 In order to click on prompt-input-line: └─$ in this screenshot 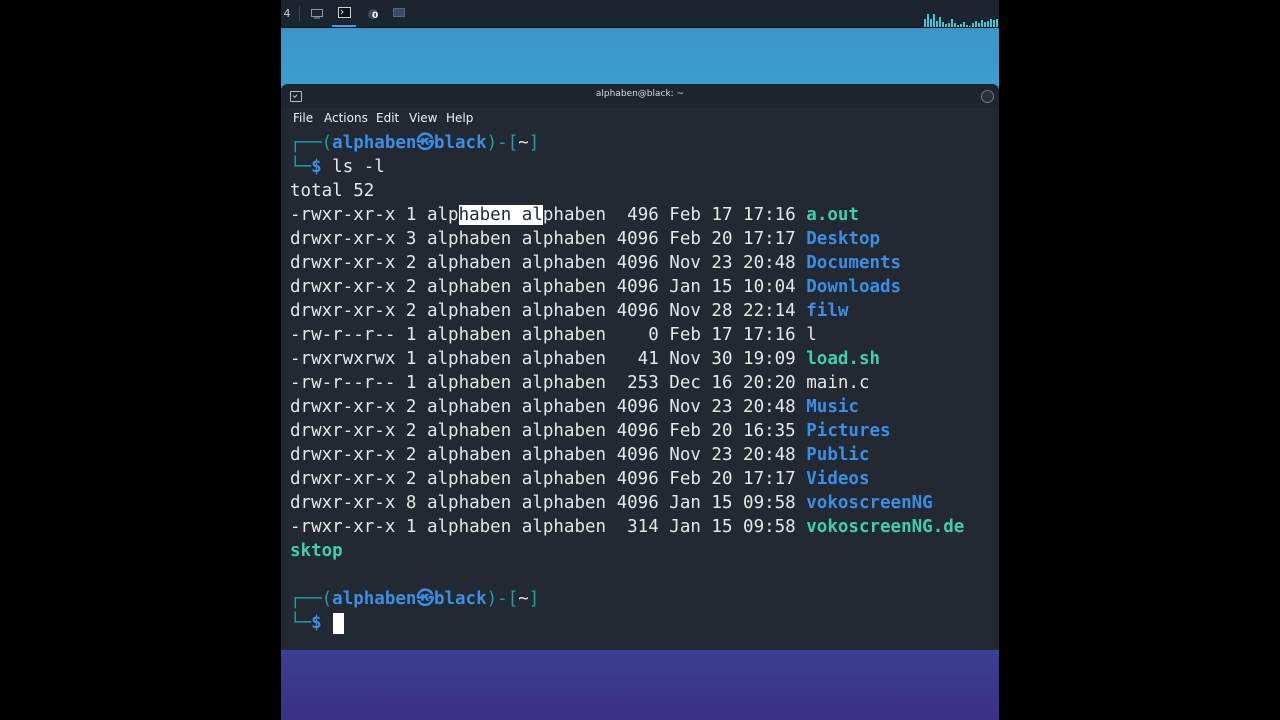, I will do `click(306, 623)`.